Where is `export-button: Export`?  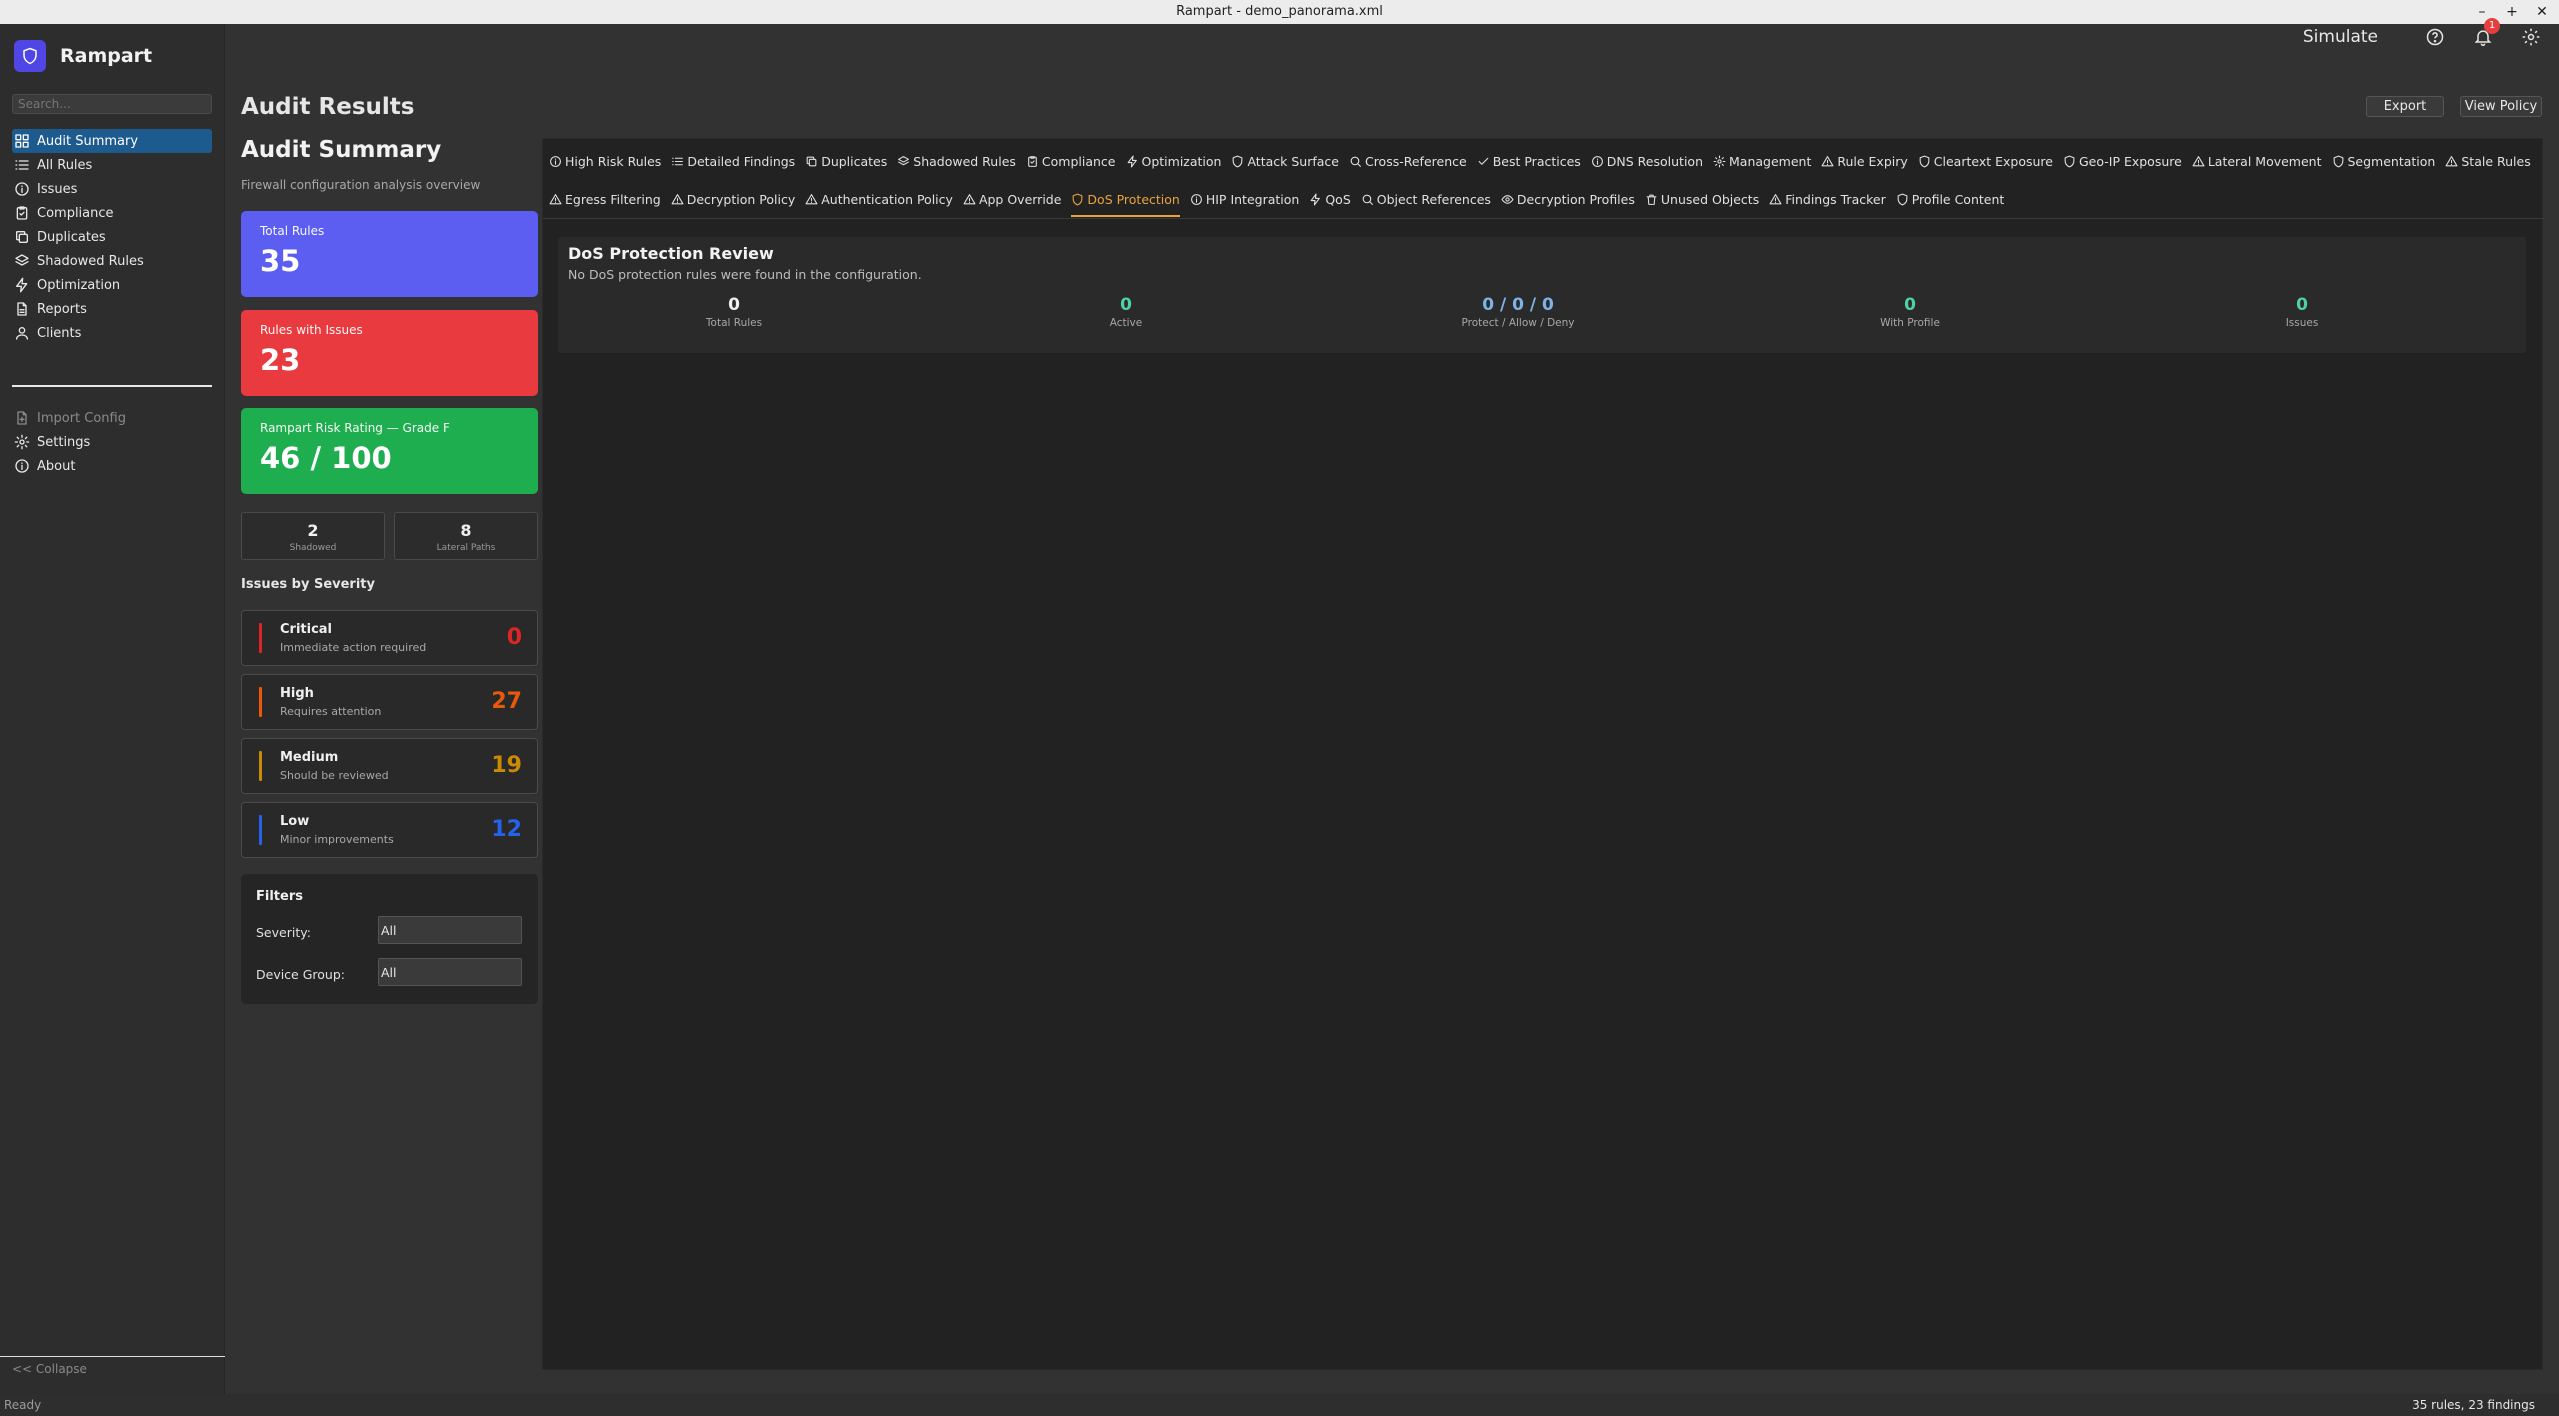 export-button: Export is located at coordinates (2405, 106).